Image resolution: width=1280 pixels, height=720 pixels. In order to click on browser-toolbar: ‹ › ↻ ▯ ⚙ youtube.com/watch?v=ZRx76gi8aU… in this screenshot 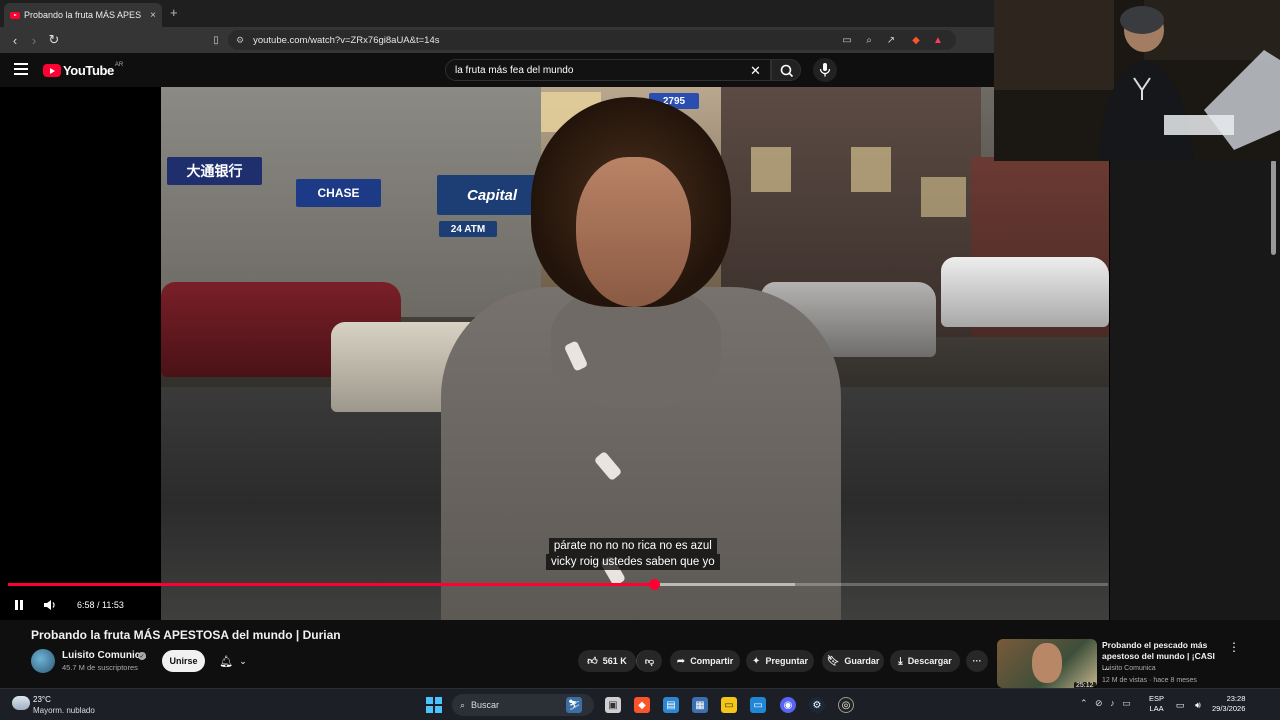, I will do `click(497, 40)`.